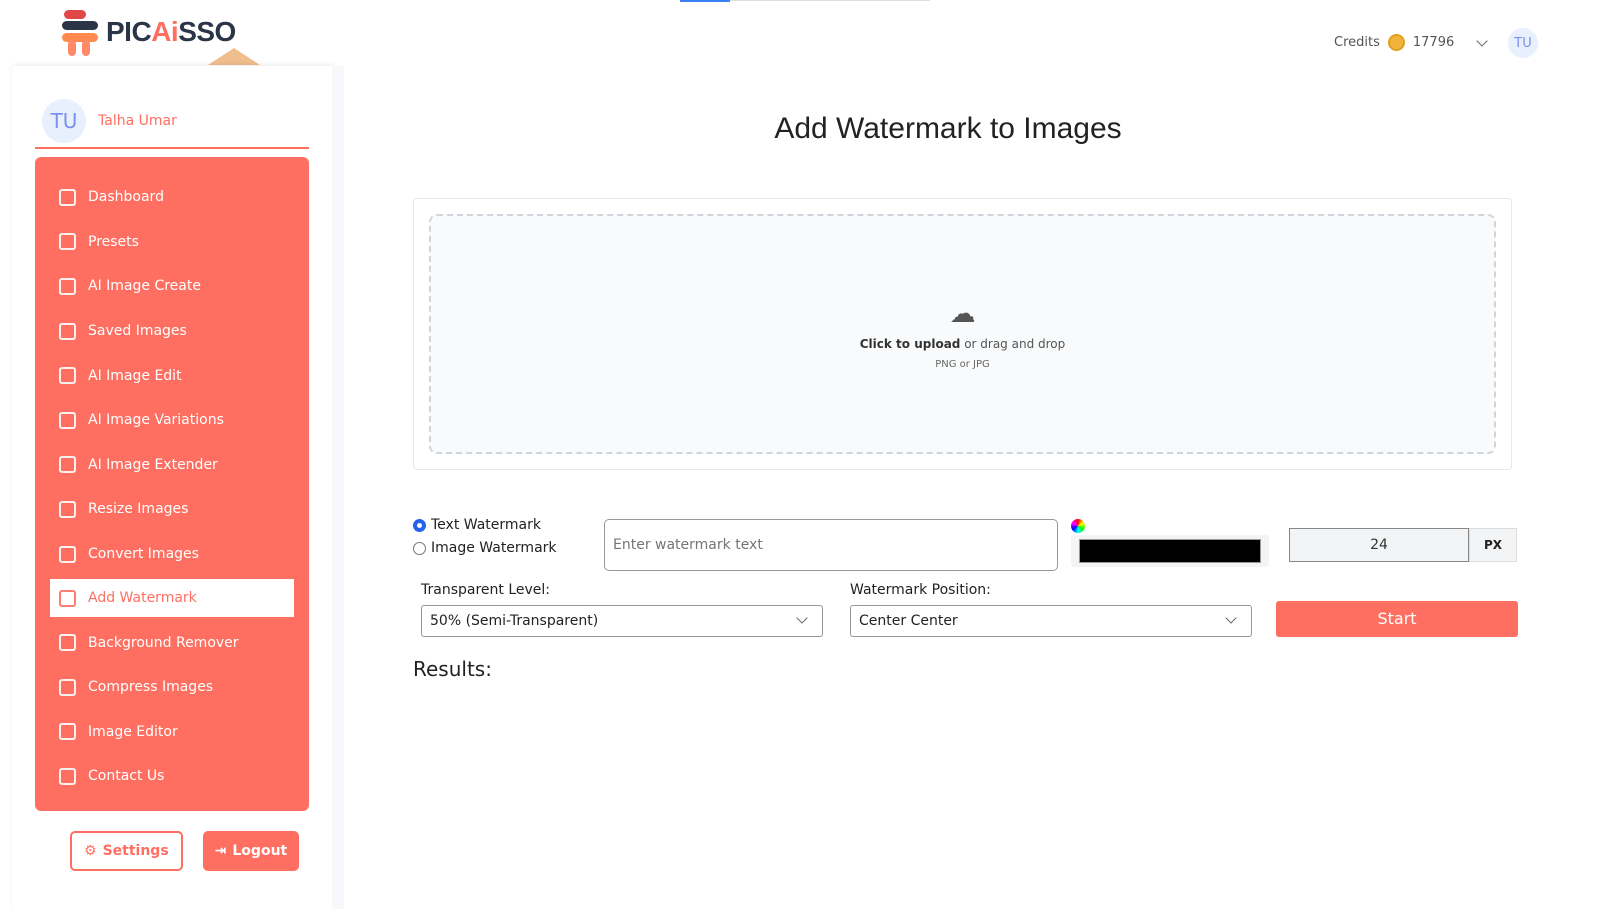  I want to click on cloud-upload-icon: ☁, so click(962, 313).